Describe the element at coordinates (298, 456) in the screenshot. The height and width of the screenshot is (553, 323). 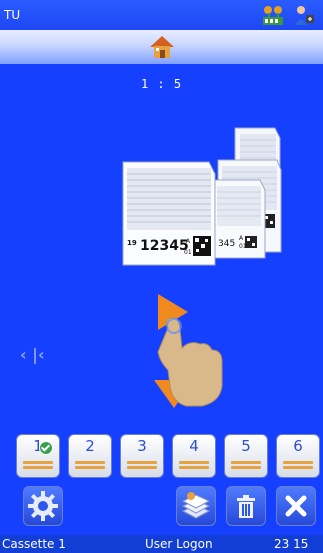
I see `tab-cassette-6: 6` at that location.